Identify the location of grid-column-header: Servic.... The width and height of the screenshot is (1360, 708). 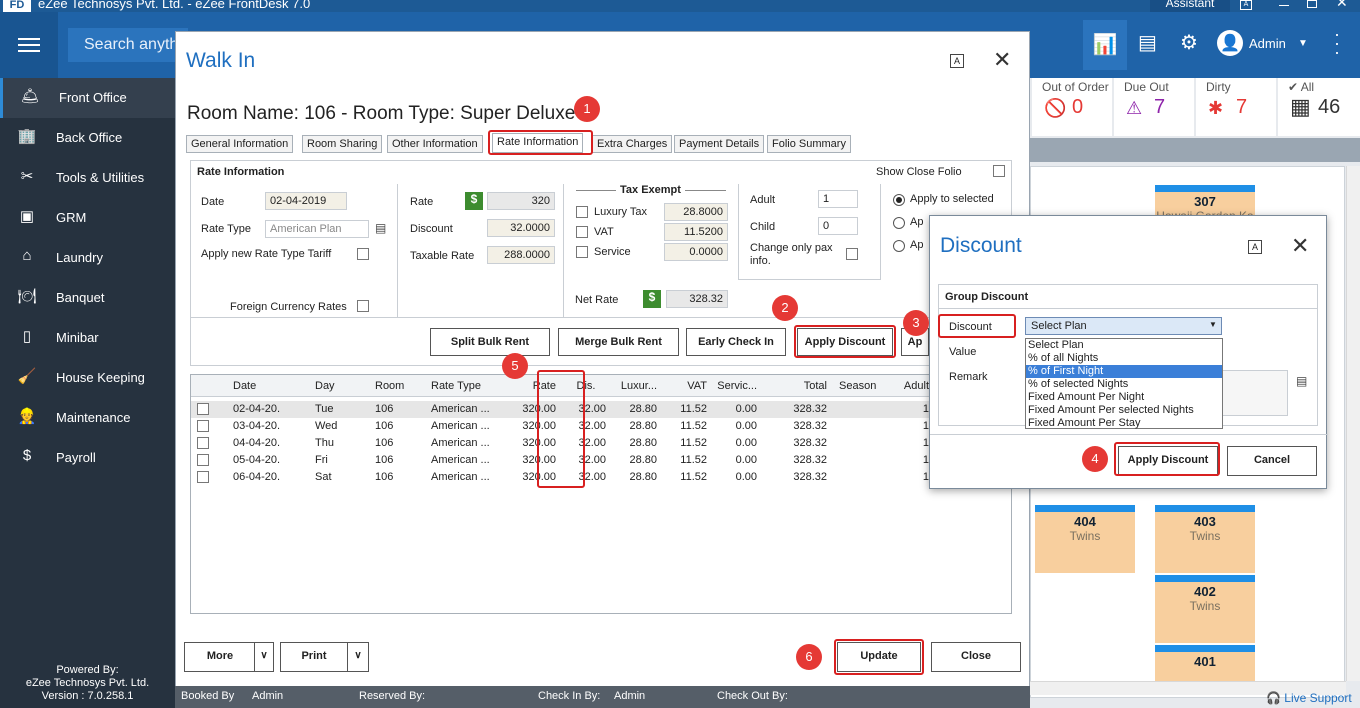
(735, 386).